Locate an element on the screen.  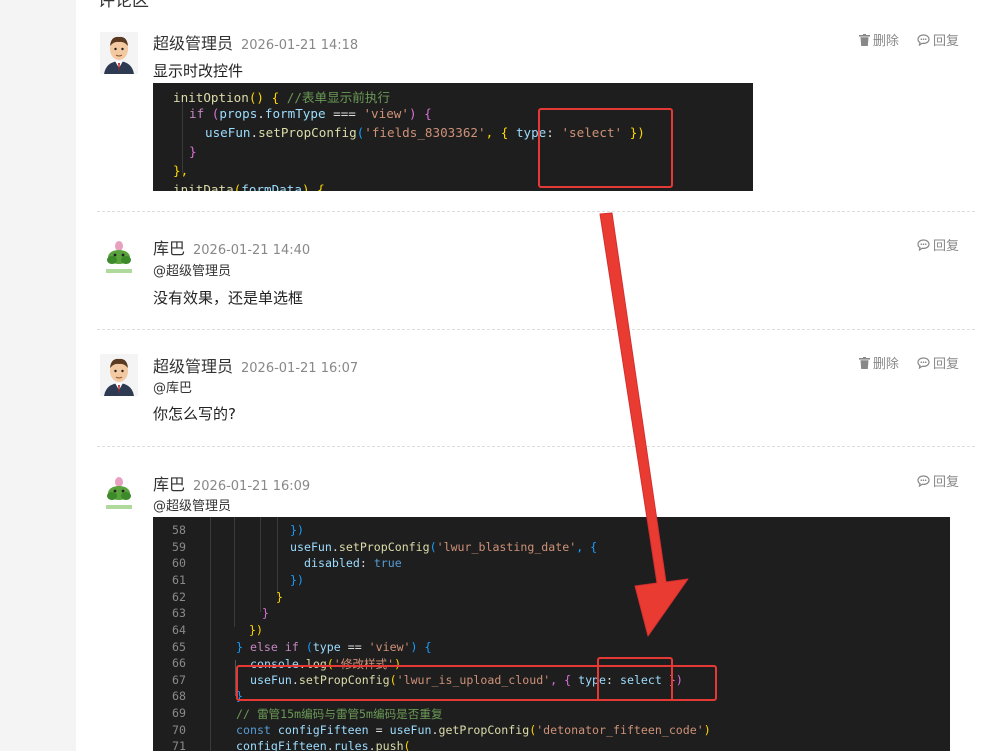
red-arrow-icon is located at coordinates (644, 424).